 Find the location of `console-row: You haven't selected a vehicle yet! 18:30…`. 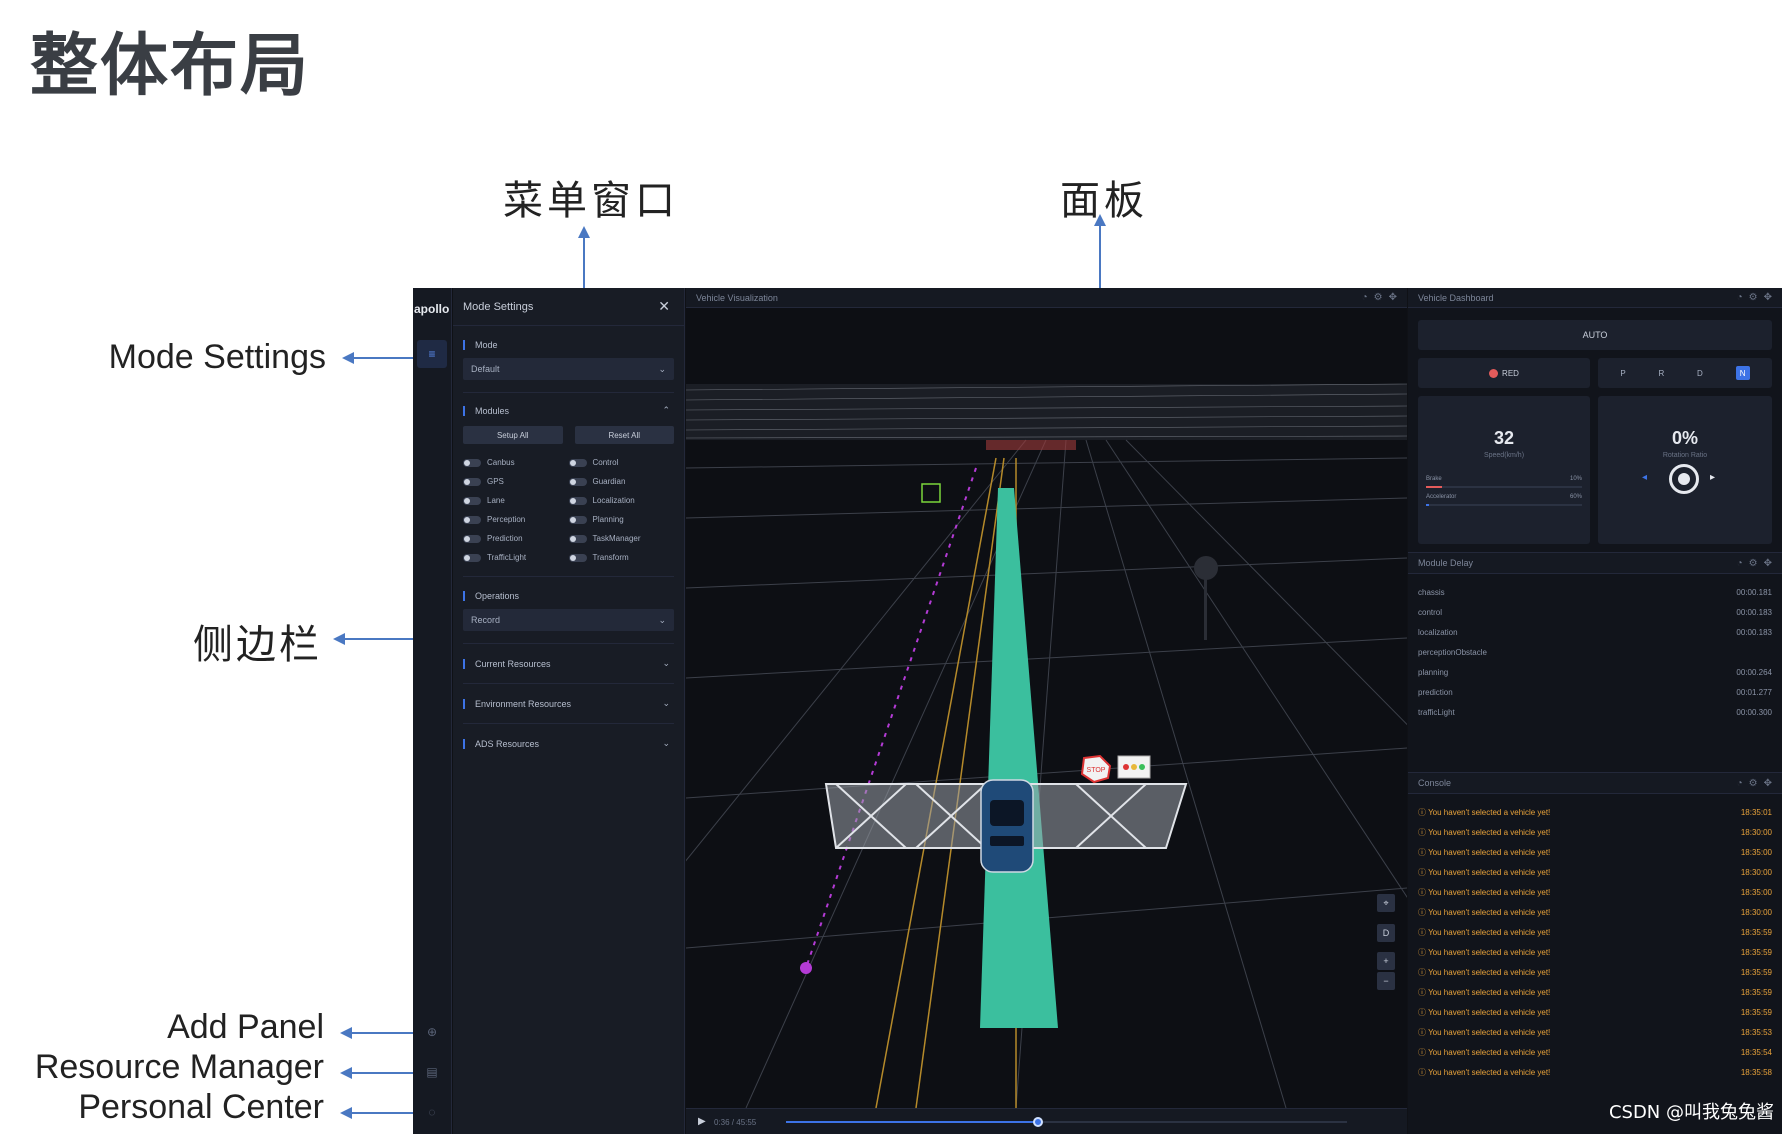

console-row: You haven't selected a vehicle yet! 18:30… is located at coordinates (1595, 912).